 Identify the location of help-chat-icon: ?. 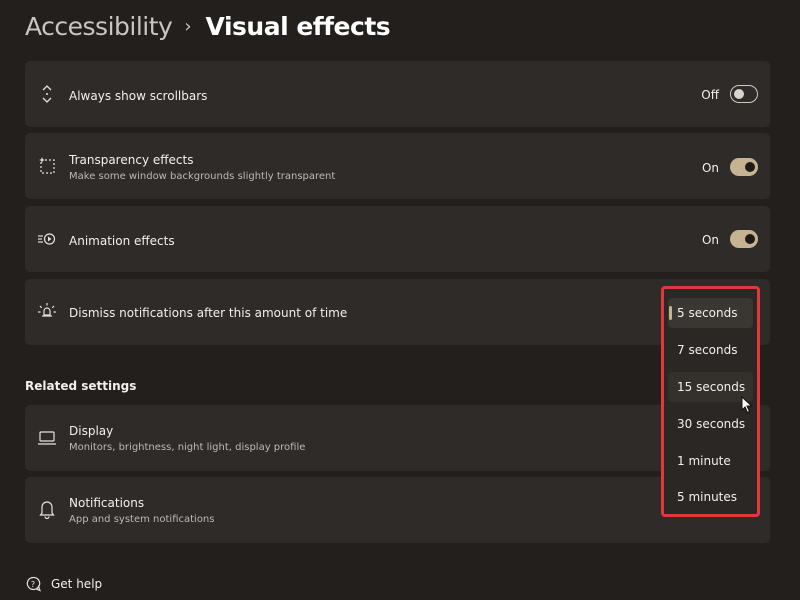
(33, 584).